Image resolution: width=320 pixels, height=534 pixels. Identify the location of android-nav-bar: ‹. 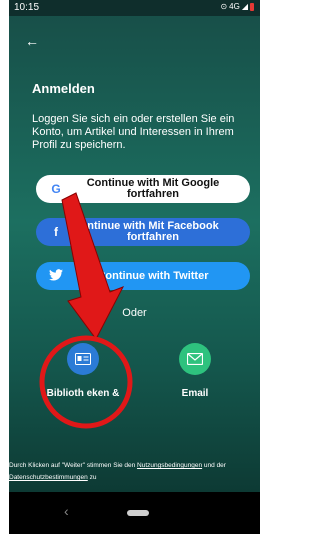
(134, 513).